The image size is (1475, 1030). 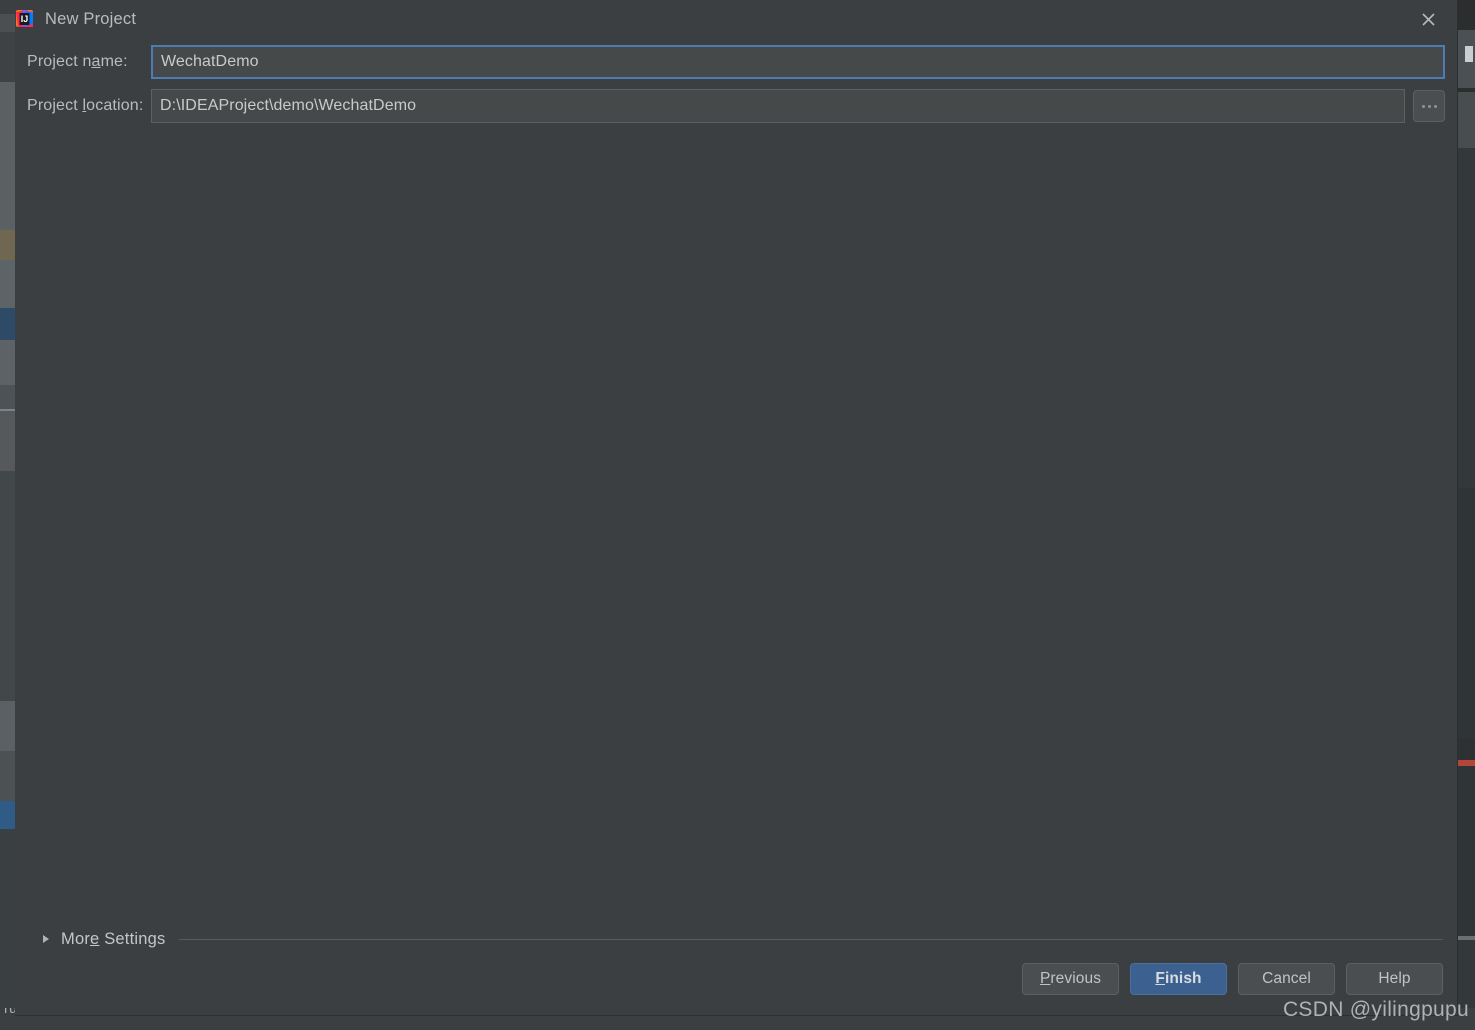 I want to click on finish-button: Finish, so click(x=1178, y=979).